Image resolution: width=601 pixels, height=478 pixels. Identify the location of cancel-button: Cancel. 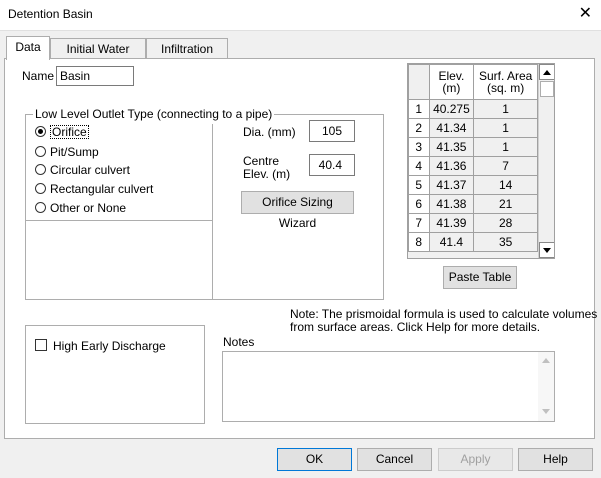
(394, 459).